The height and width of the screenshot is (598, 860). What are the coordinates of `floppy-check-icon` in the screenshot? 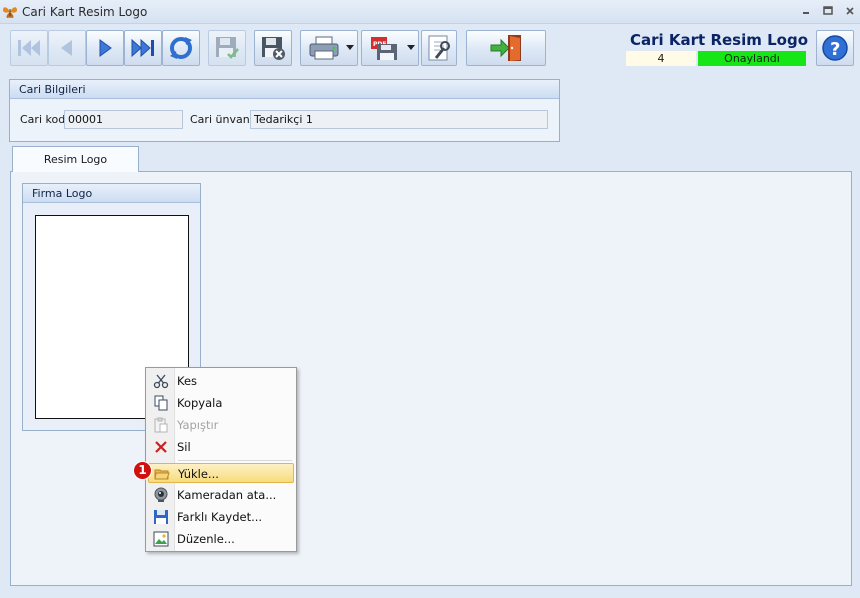 It's located at (227, 48).